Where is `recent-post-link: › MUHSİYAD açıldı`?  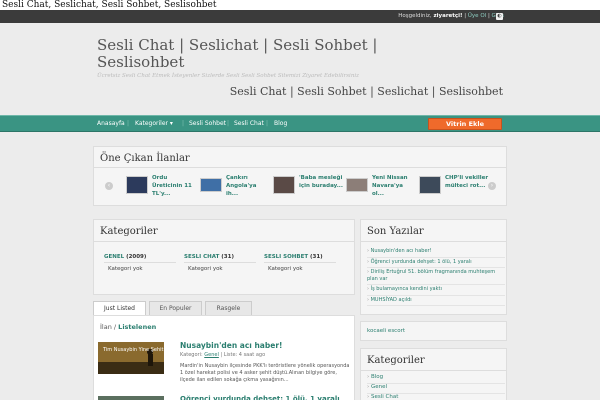 recent-post-link: › MUHSİYAD açıldı is located at coordinates (436, 301).